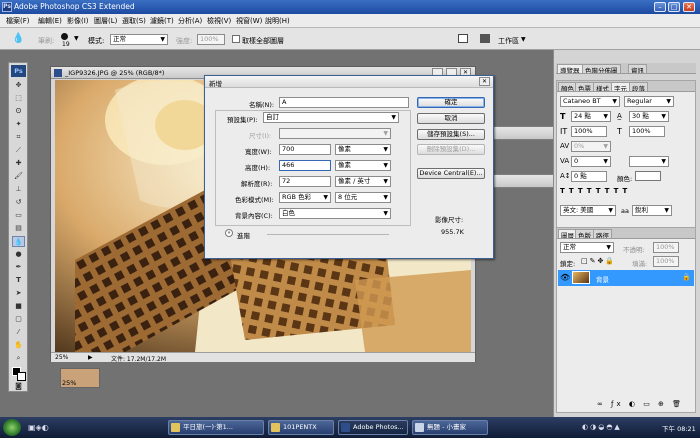 The height and width of the screenshot is (438, 700). I want to click on brush-dropdown-icon: ▼, so click(76, 38).